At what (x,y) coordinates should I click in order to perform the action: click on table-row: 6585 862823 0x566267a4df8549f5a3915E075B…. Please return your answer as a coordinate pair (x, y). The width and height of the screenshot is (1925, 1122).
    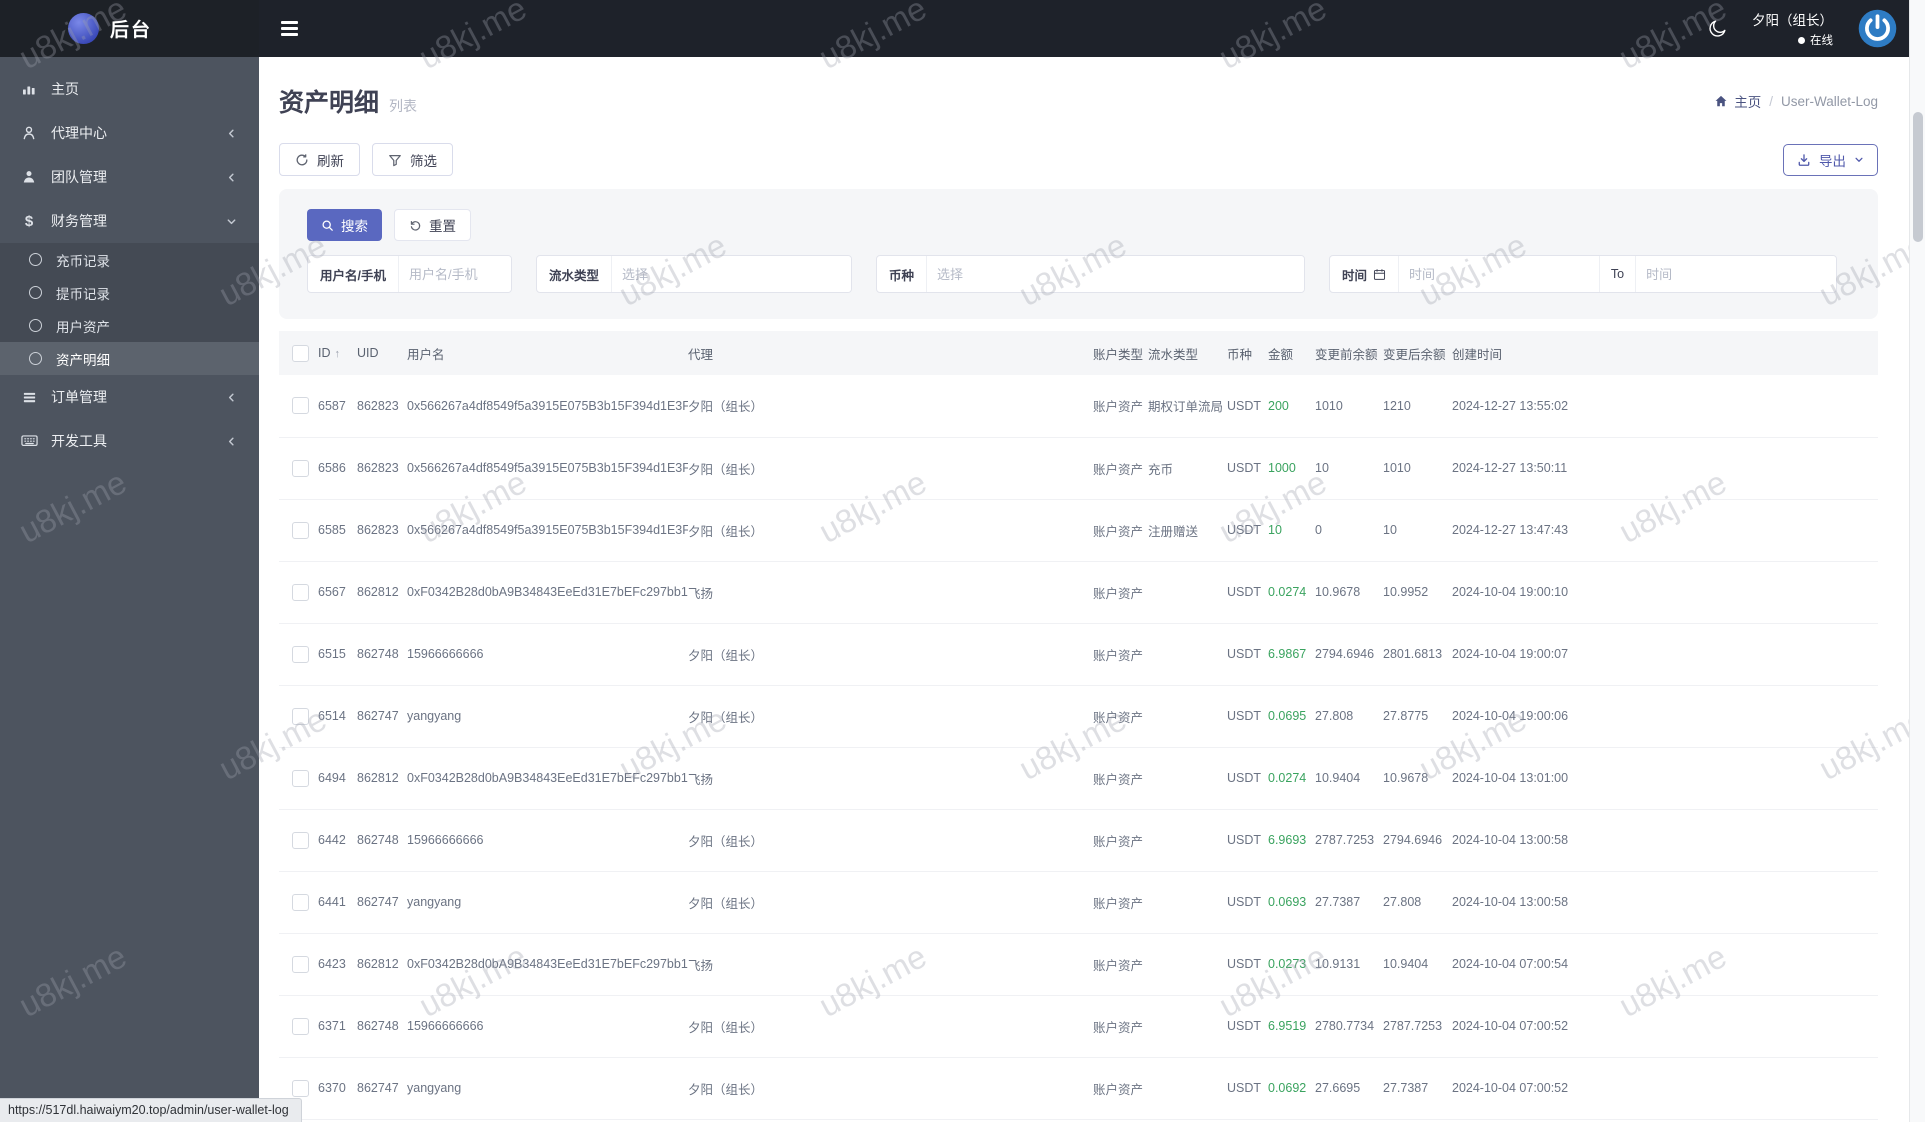
    Looking at the image, I should click on (1078, 530).